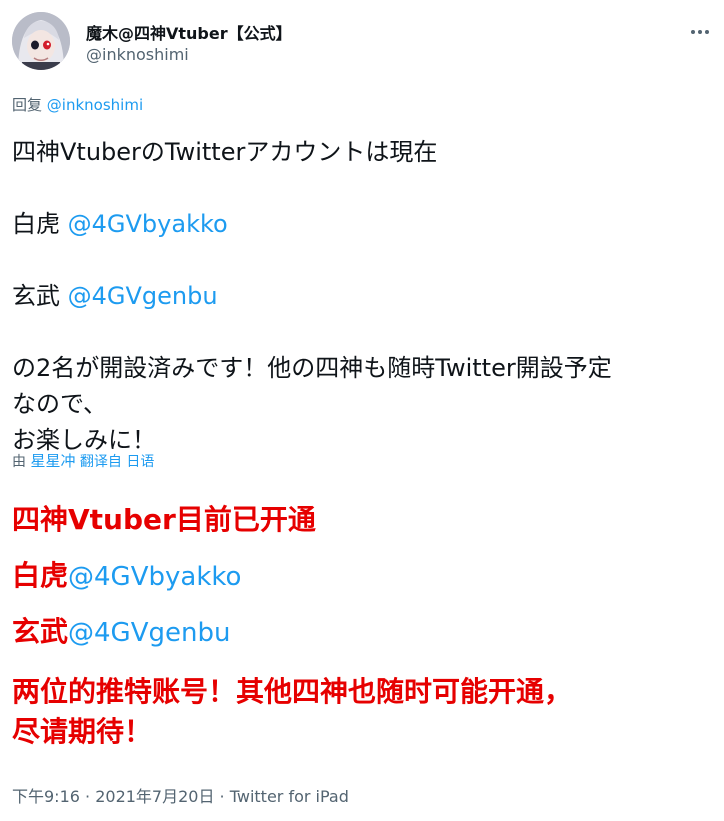  I want to click on translated-line-byakko: 白虎@4GVbyakko, so click(364, 576).